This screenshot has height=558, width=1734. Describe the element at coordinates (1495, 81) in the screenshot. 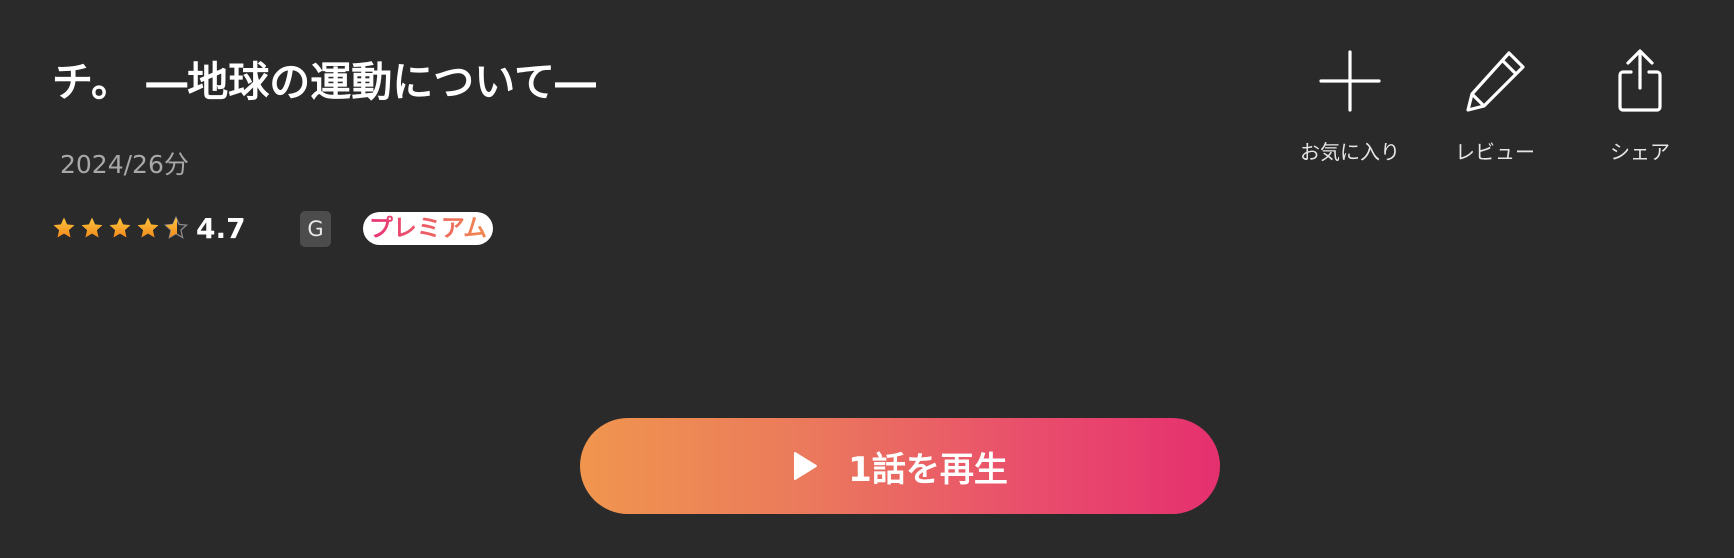

I see `pencil-icon` at that location.